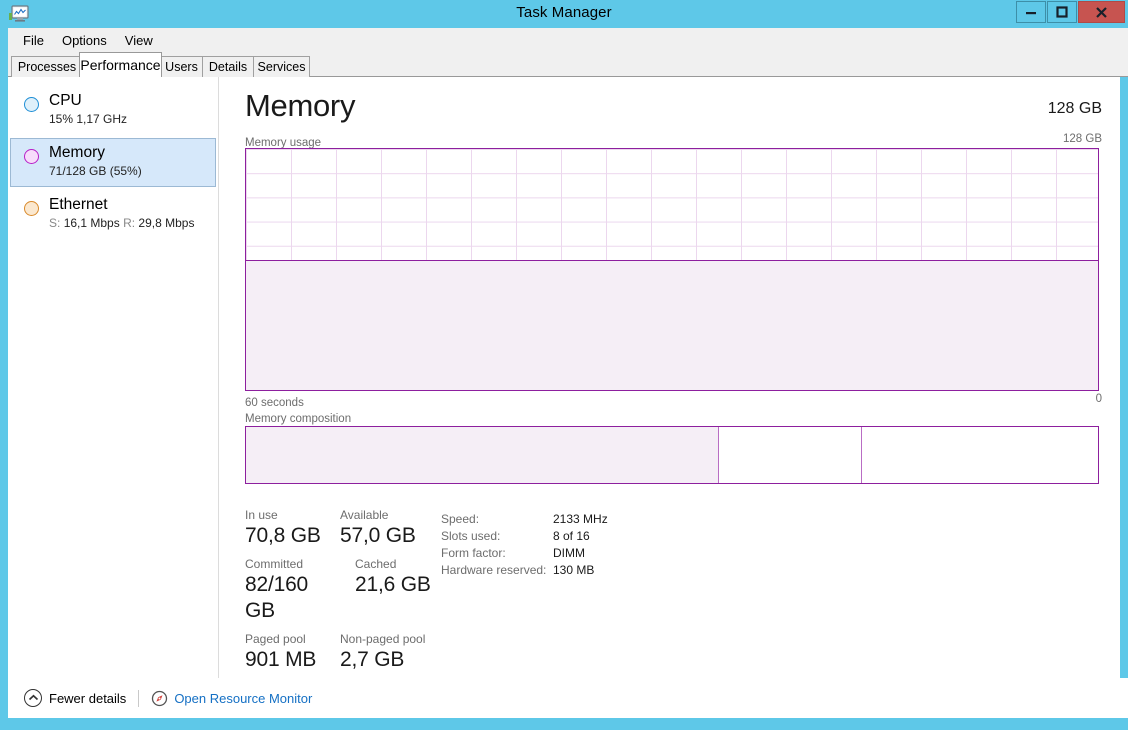  Describe the element at coordinates (568, 40) in the screenshot. I see `menu-bar: File Options View` at that location.